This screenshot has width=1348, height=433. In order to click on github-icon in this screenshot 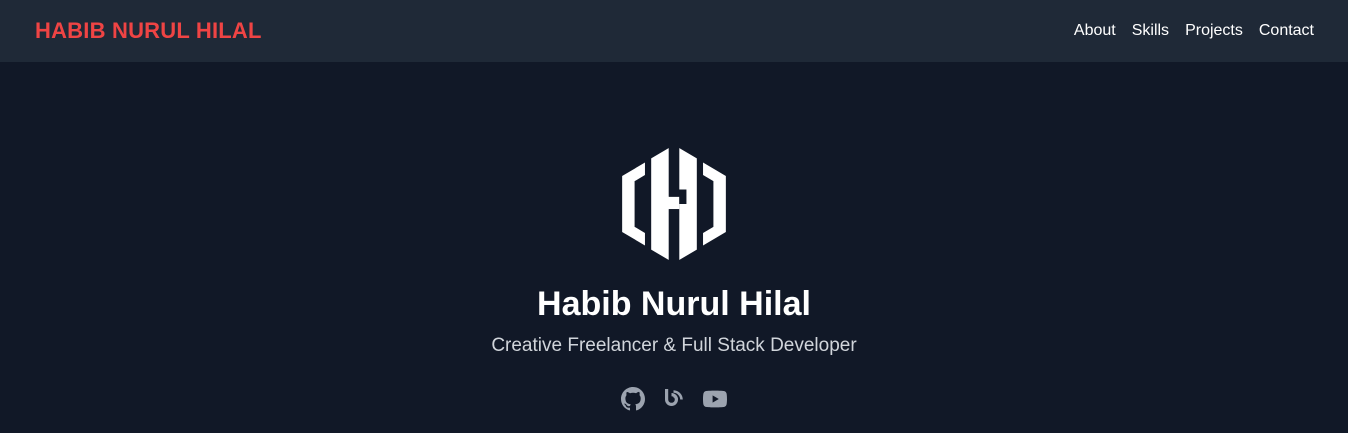, I will do `click(633, 399)`.